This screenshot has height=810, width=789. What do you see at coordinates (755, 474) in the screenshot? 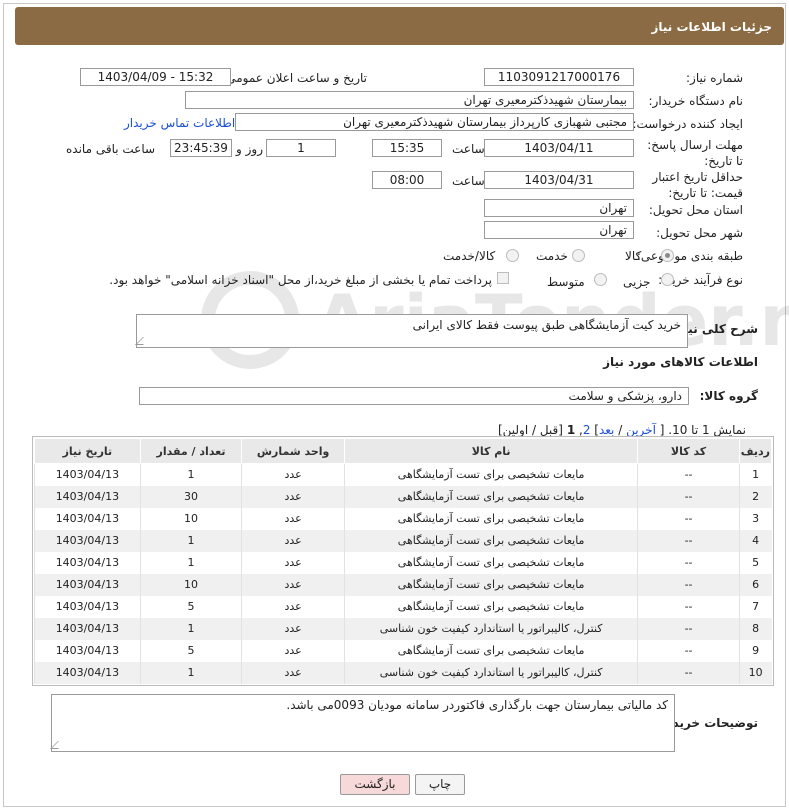
I see `row-number: 1` at bounding box center [755, 474].